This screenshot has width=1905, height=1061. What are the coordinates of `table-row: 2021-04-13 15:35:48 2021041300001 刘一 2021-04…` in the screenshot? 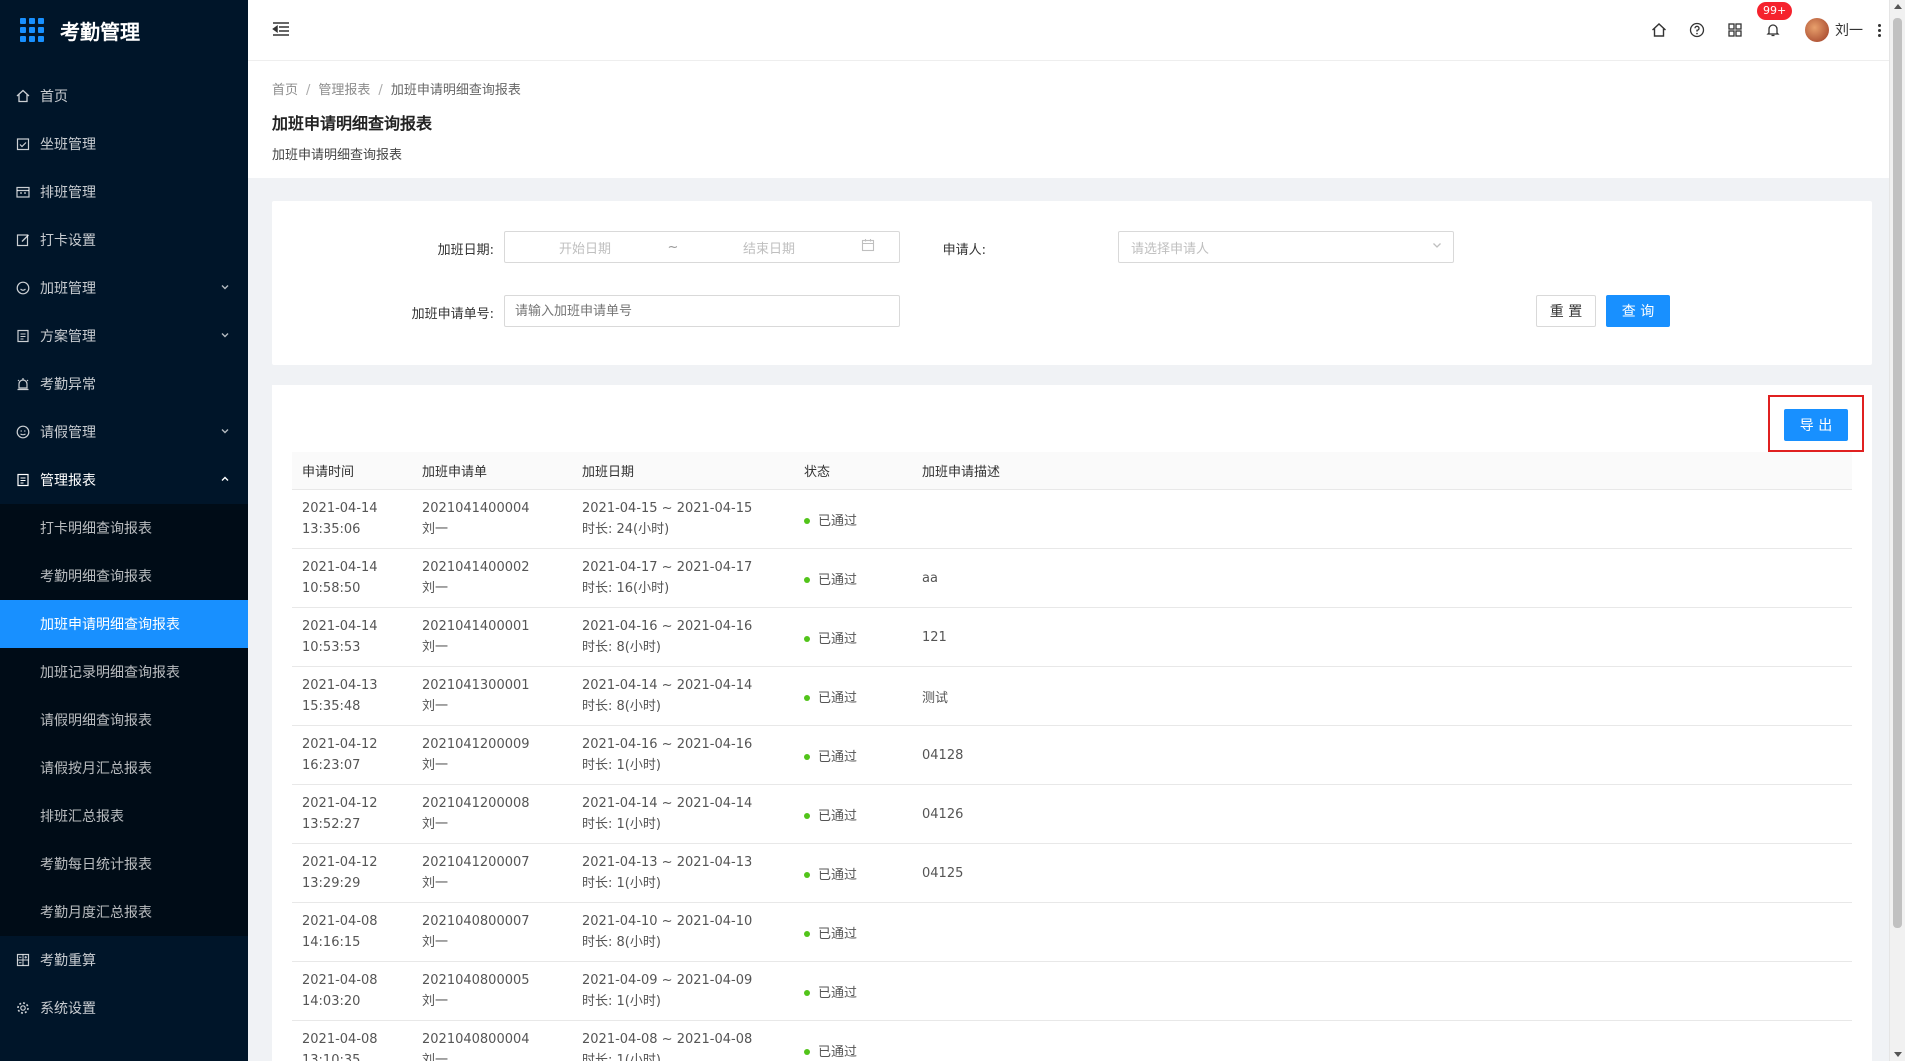 It's located at (1072, 696).